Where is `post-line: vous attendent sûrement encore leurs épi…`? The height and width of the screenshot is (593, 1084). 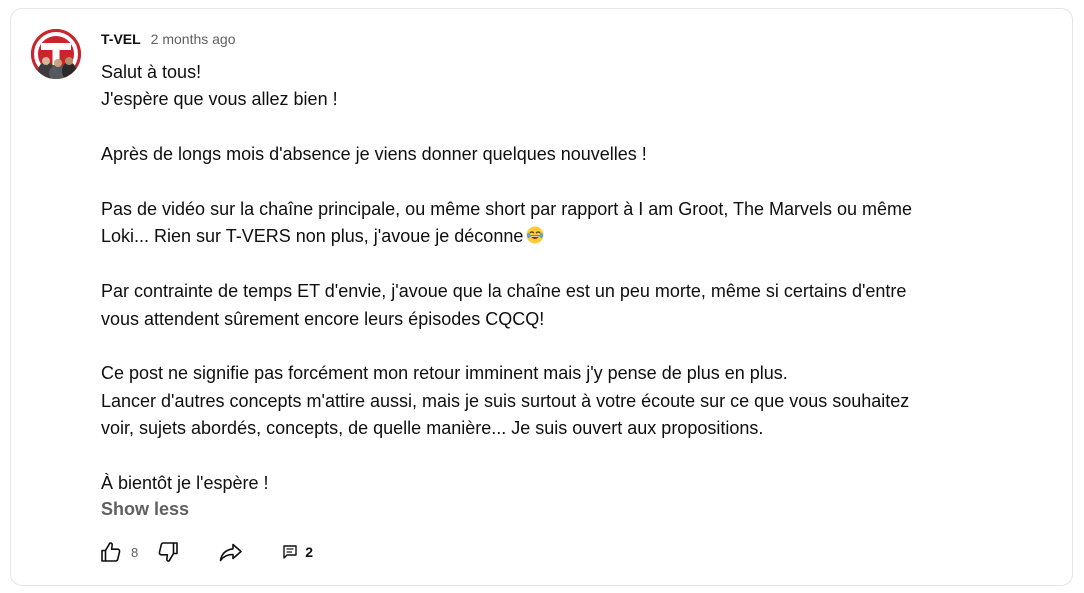
post-line: vous attendent sûrement encore leurs épi… is located at coordinates (323, 318).